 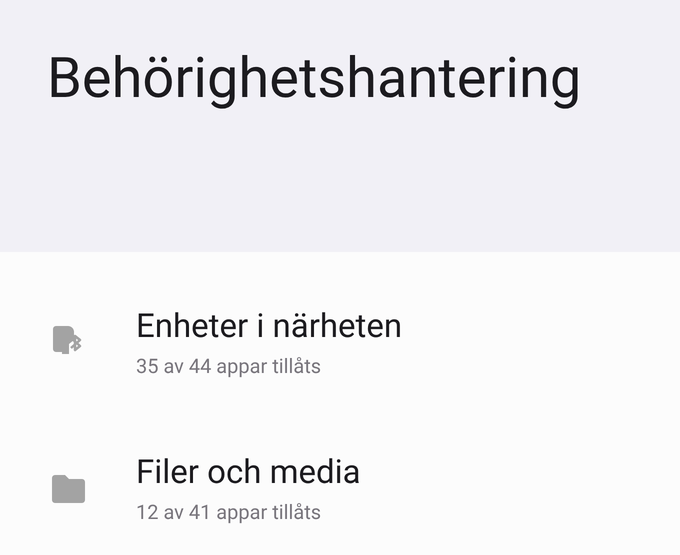 I want to click on item-summary: 35 av 44 appar tillåts, so click(x=229, y=366).